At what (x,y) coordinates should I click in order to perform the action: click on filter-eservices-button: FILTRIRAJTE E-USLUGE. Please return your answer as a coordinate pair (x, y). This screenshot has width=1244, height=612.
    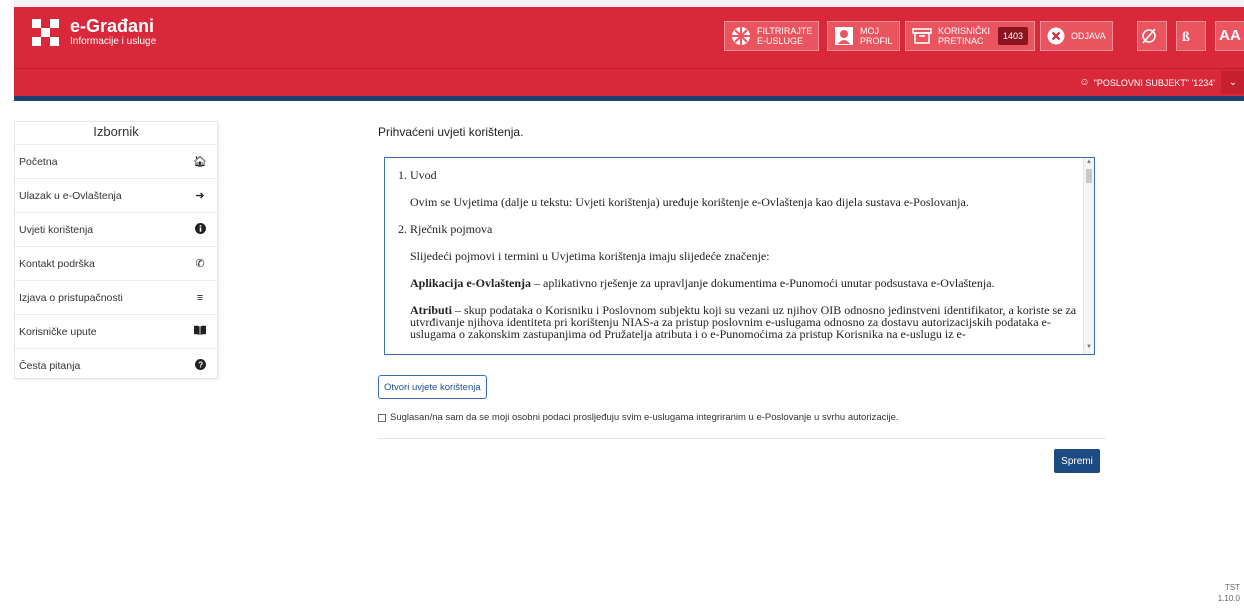
    Looking at the image, I should click on (772, 36).